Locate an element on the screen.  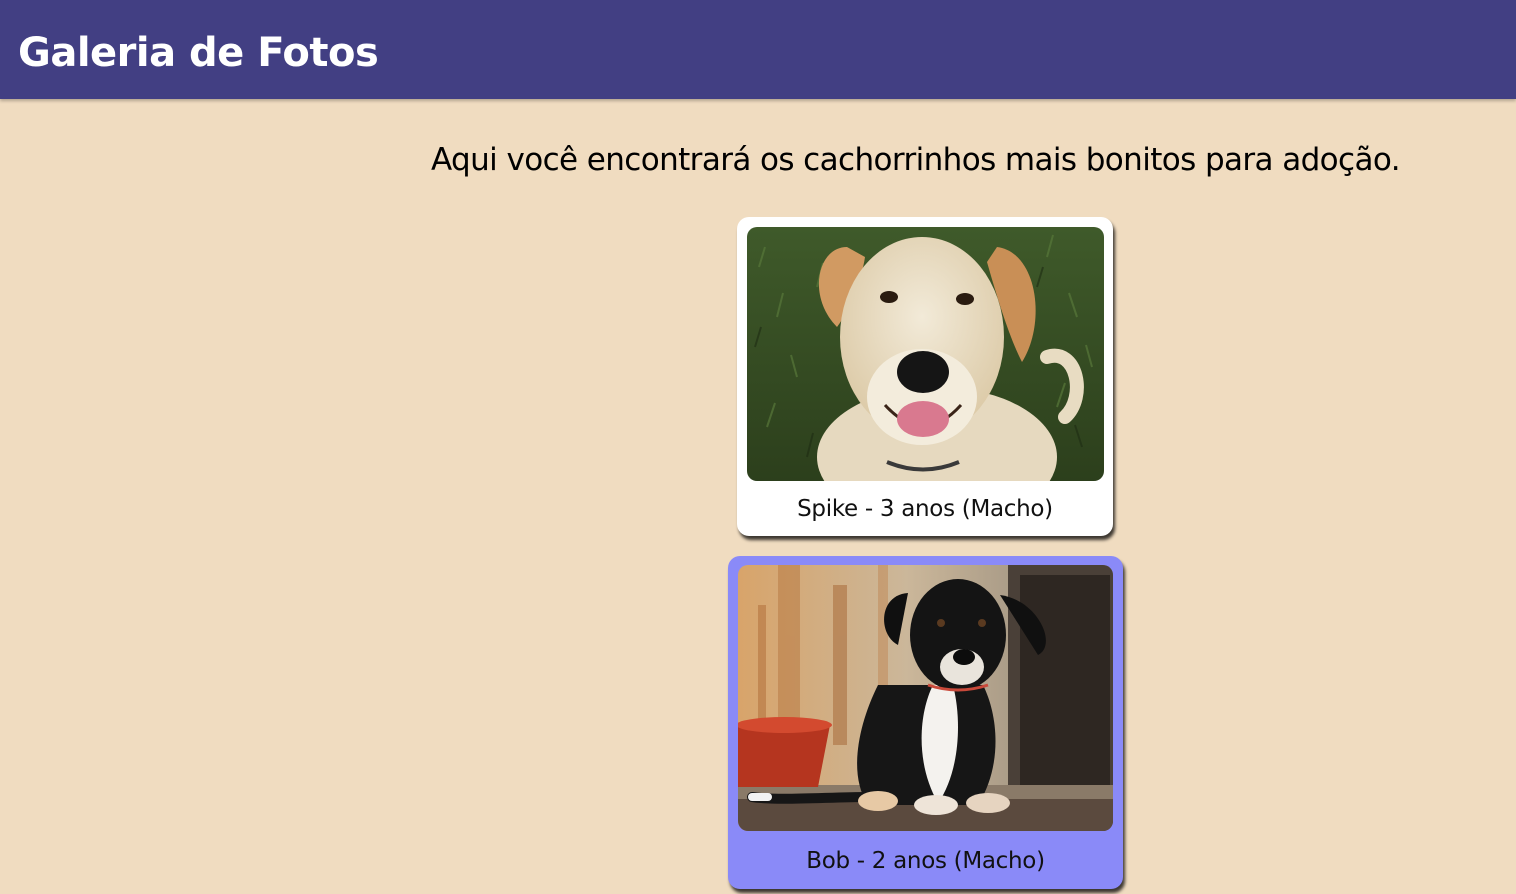
dog-photo-spike is located at coordinates (925, 354).